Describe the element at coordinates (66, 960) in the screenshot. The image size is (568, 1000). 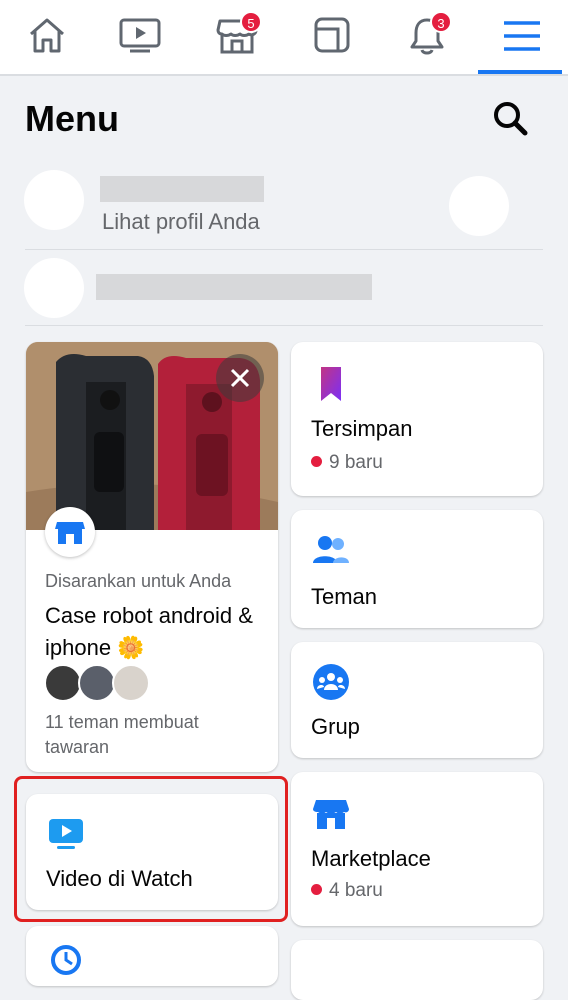
I see `history-icon` at that location.